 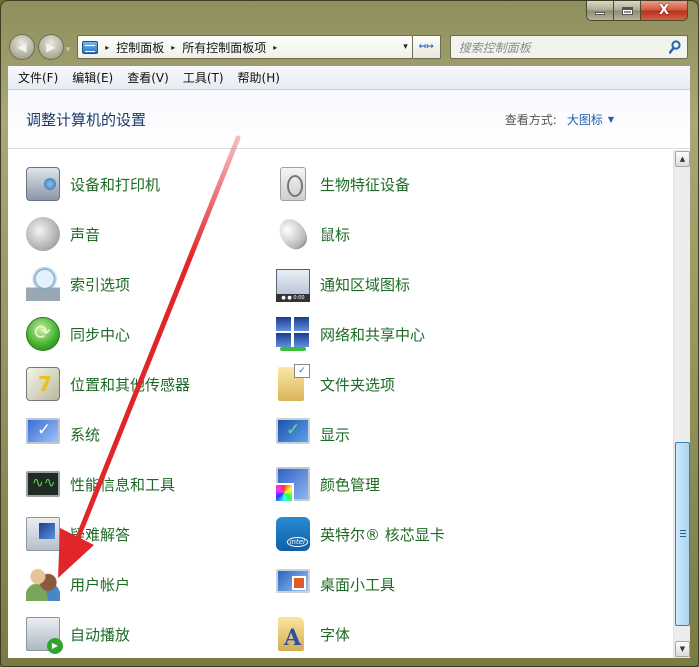 What do you see at coordinates (44, 635) in the screenshot?
I see `autoplay-icon` at bounding box center [44, 635].